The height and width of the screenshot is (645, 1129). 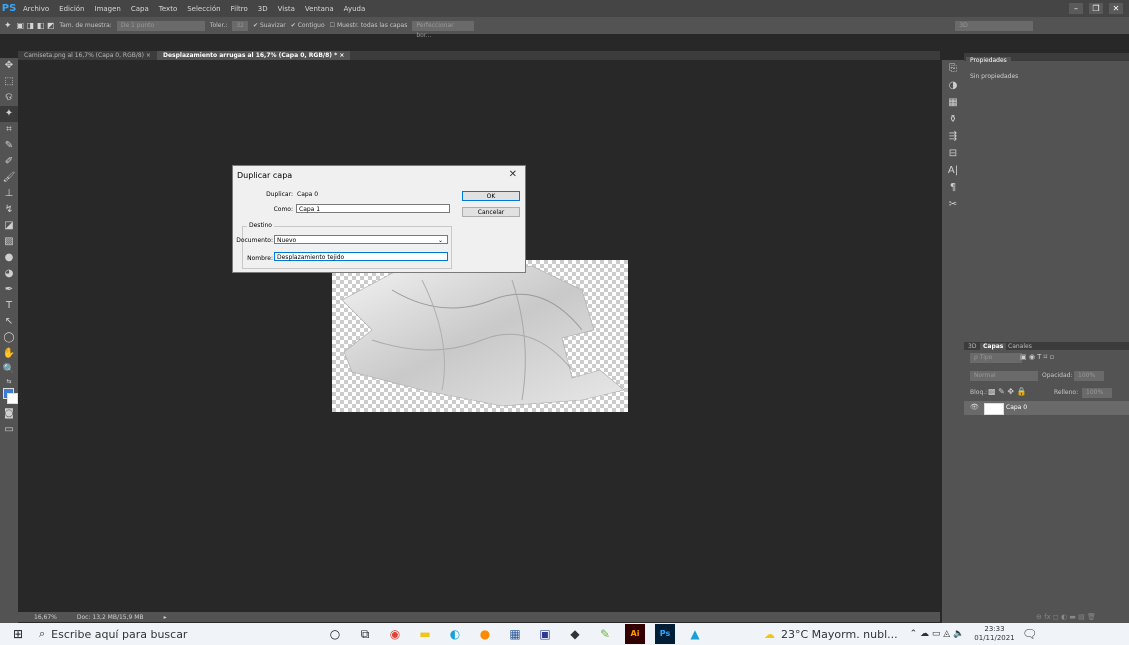 I want to click on menu-imagen: Imagen, so click(x=108, y=9).